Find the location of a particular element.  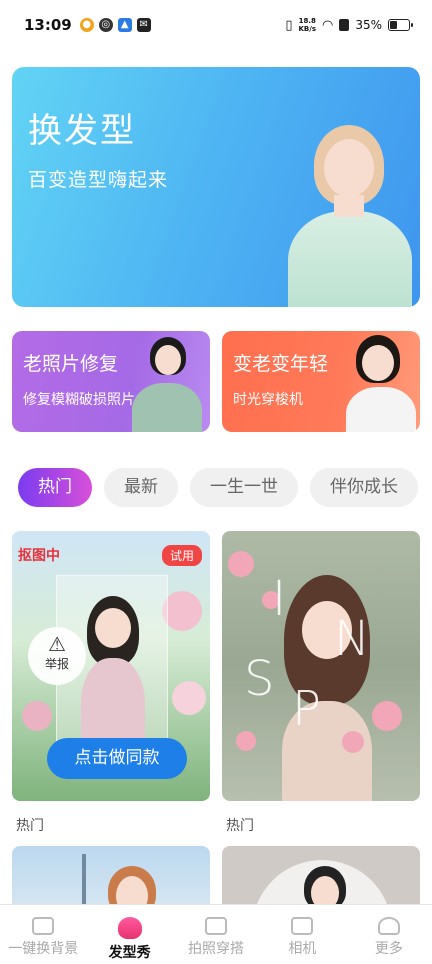

age-change-subtitle: 时光穿梭机 is located at coordinates (268, 400).